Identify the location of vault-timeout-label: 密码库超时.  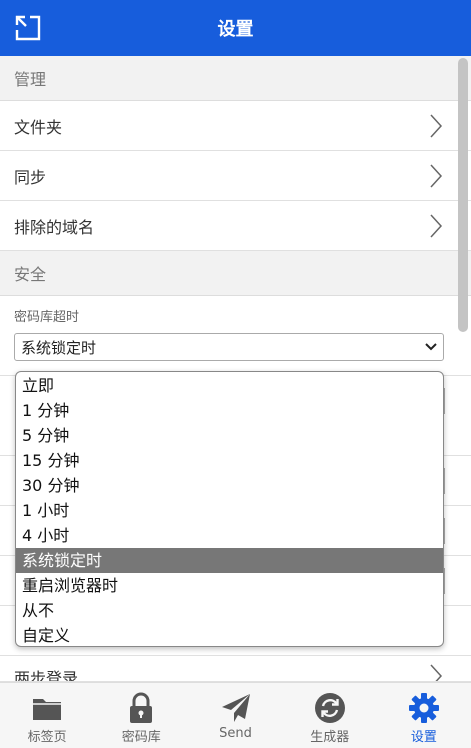
(47, 317).